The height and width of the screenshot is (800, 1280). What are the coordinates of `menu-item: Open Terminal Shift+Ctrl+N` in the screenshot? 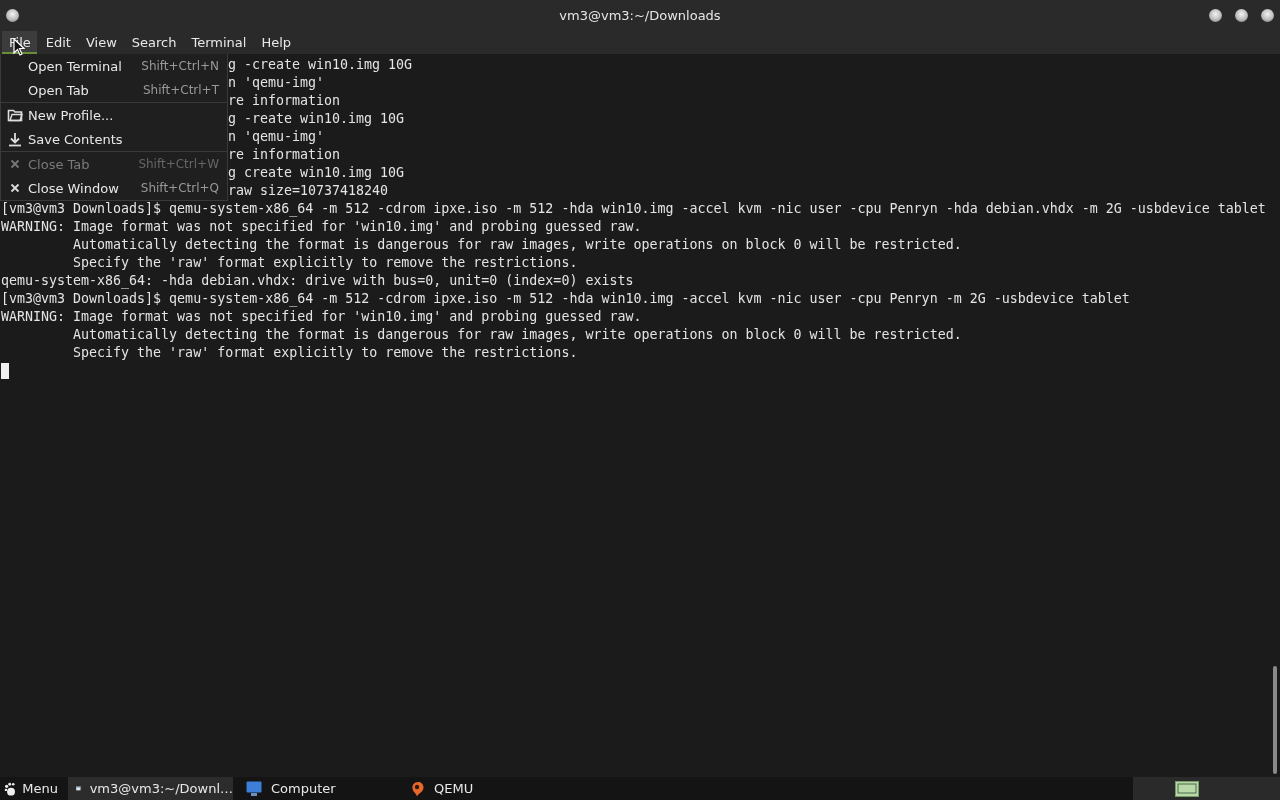 It's located at (114, 66).